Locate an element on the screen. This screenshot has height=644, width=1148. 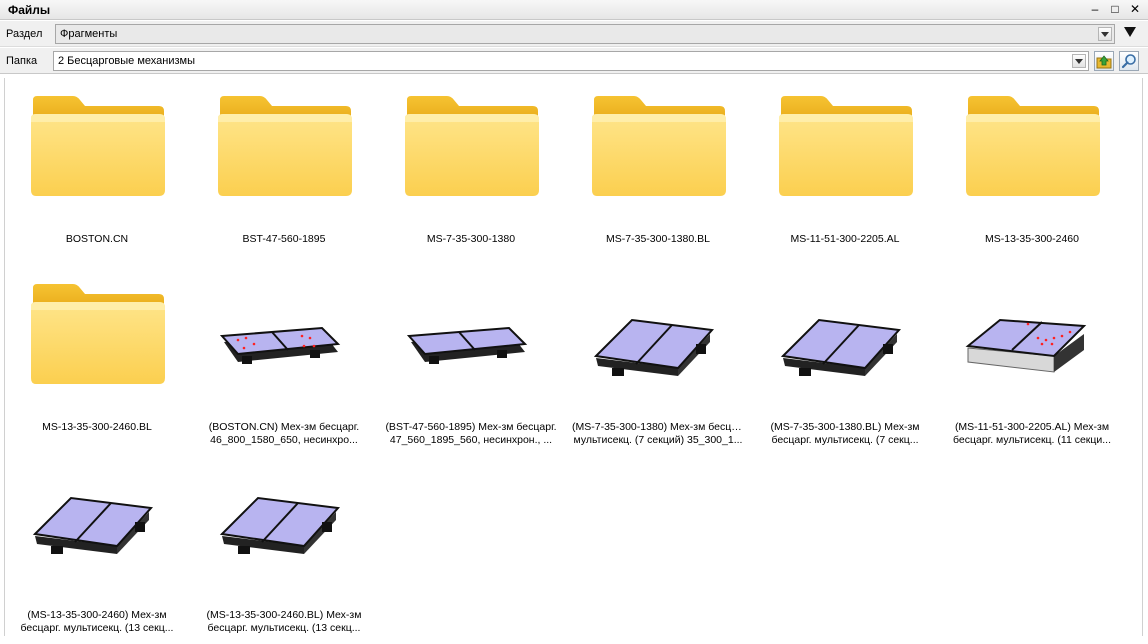
folder-item: MS-7-35-300-1380.BL is located at coordinates (658, 178).